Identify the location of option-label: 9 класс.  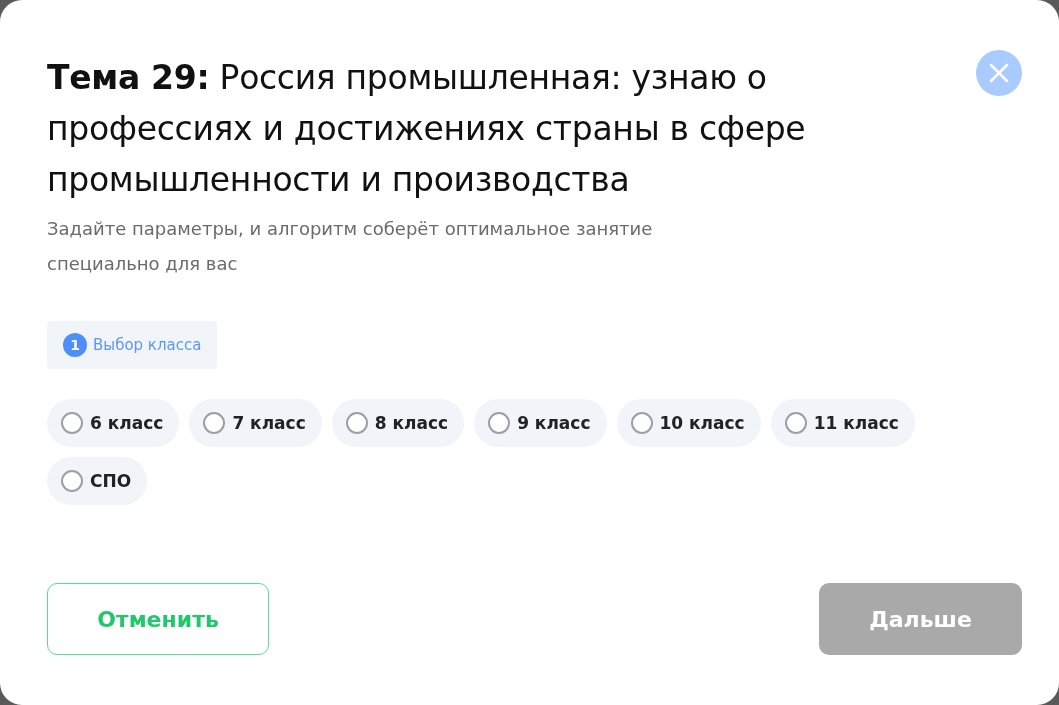
(554, 423).